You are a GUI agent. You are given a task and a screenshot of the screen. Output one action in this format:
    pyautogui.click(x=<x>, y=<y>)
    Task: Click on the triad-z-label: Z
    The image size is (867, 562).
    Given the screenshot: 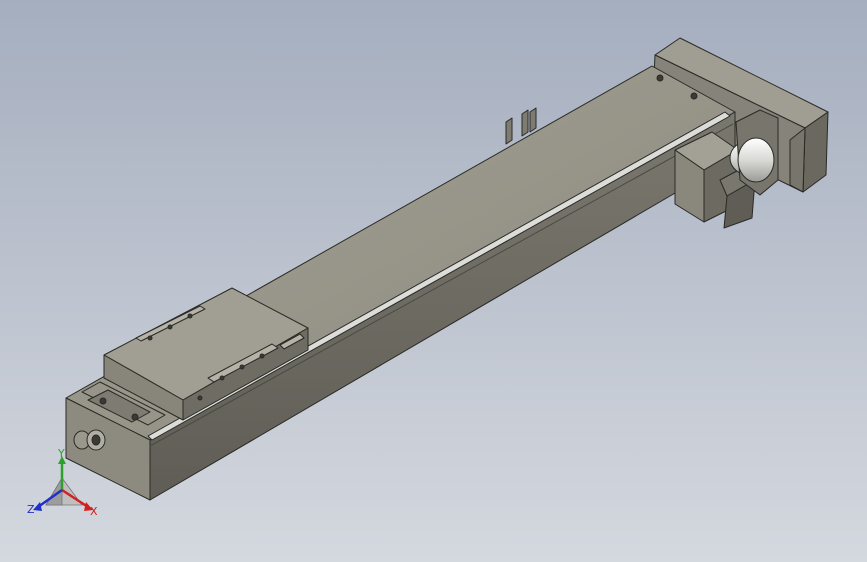 What is the action you would take?
    pyautogui.click(x=31, y=509)
    